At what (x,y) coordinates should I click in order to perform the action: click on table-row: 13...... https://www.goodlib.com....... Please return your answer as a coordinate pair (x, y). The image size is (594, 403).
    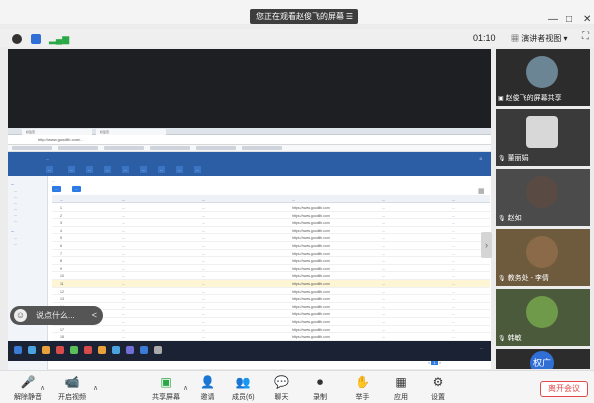
    Looking at the image, I should click on (271, 299).